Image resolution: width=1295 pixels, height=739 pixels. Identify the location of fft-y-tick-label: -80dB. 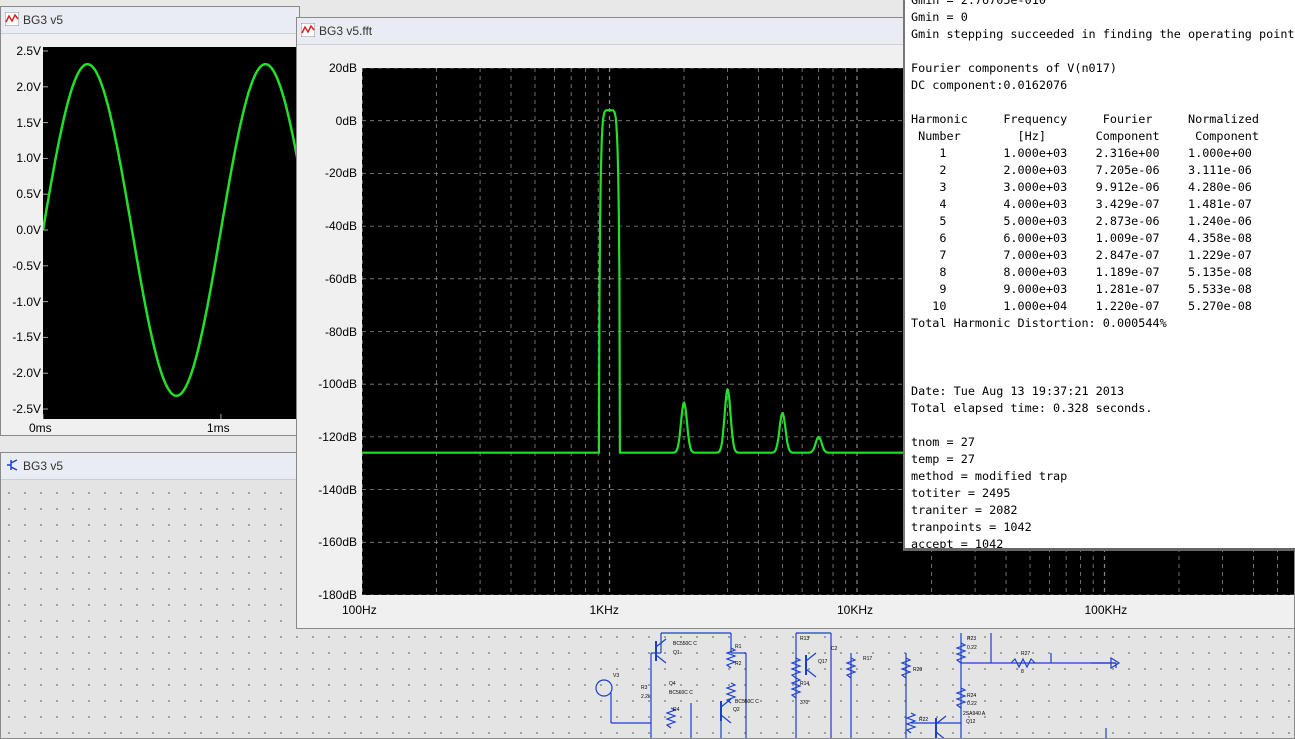
(340, 331).